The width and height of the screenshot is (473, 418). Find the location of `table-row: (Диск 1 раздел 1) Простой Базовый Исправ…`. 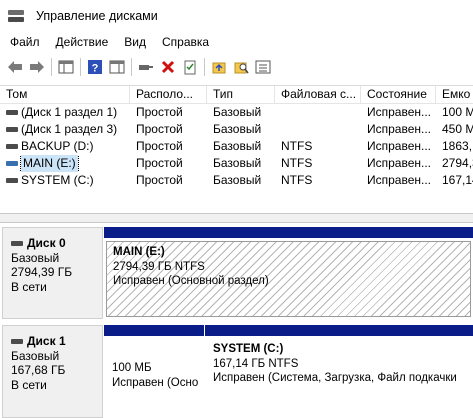

table-row: (Диск 1 раздел 1) Простой Базовый Исправ… is located at coordinates (236, 112).